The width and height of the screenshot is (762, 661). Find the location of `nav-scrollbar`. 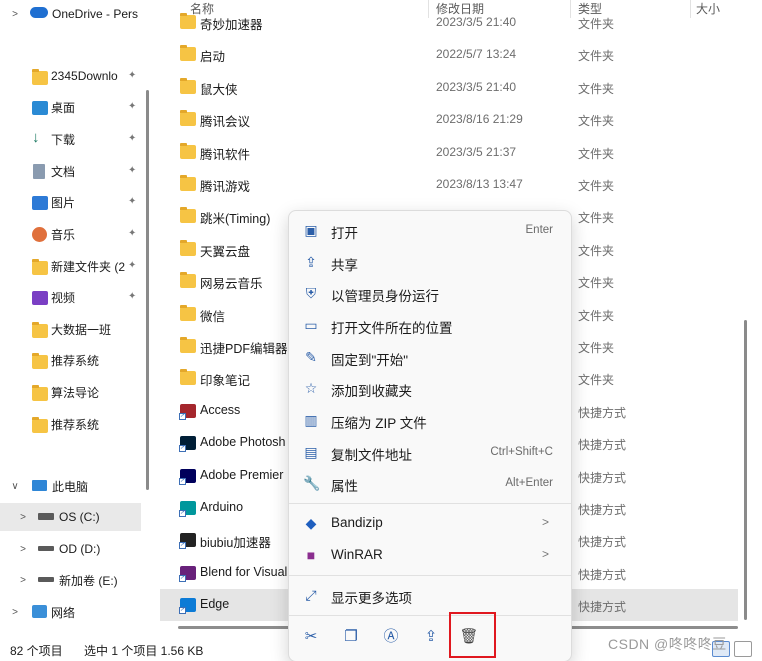

nav-scrollbar is located at coordinates (147, 290).